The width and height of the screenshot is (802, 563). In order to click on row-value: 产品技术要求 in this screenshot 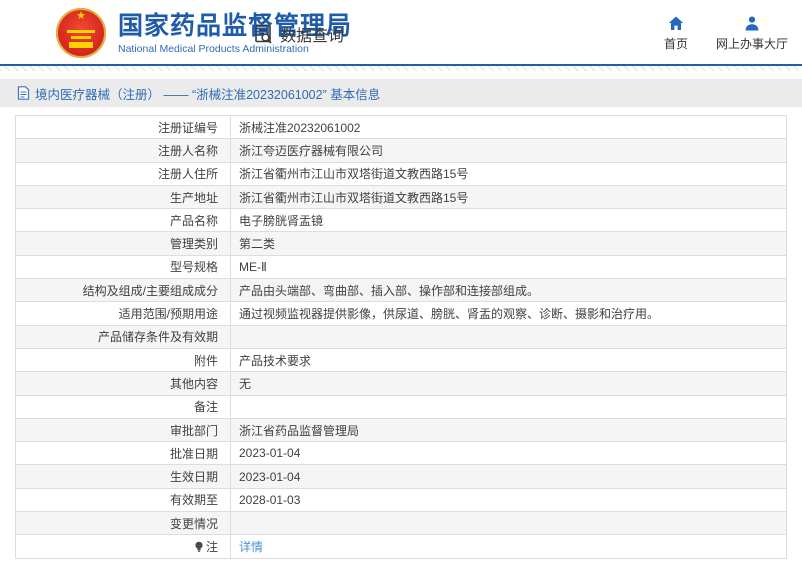, I will do `click(508, 360)`.